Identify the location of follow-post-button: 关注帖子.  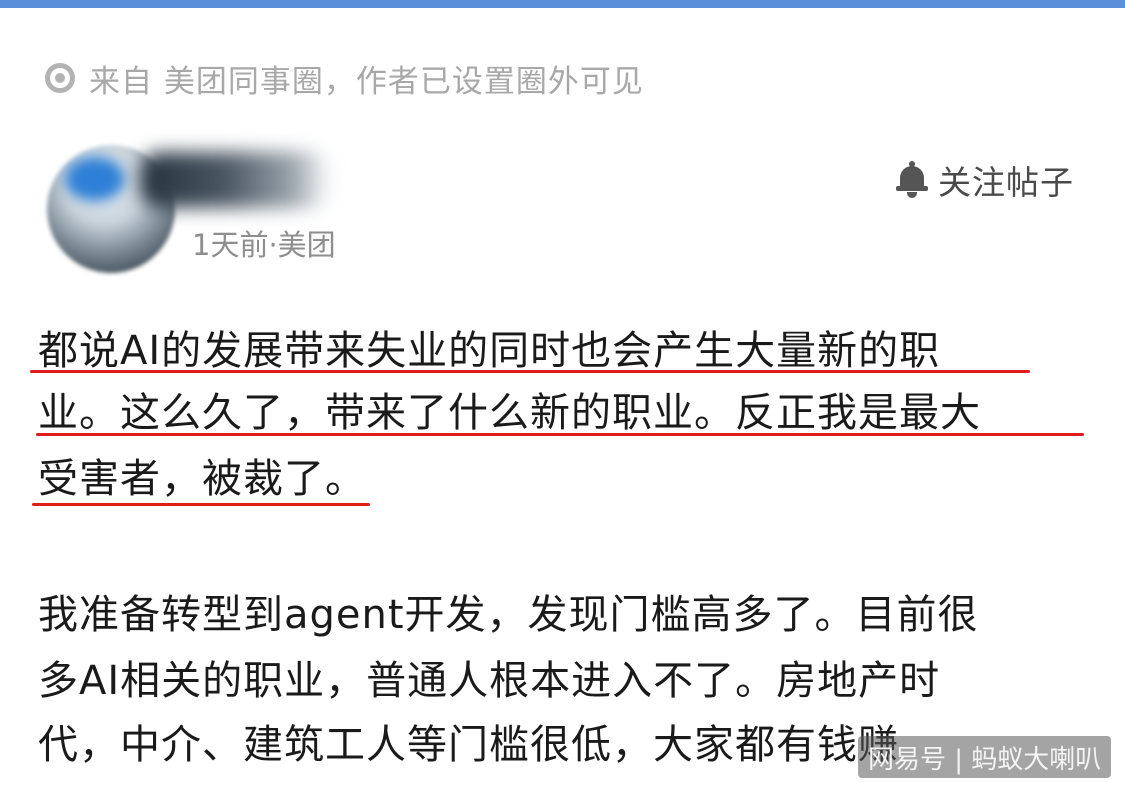
(985, 180).